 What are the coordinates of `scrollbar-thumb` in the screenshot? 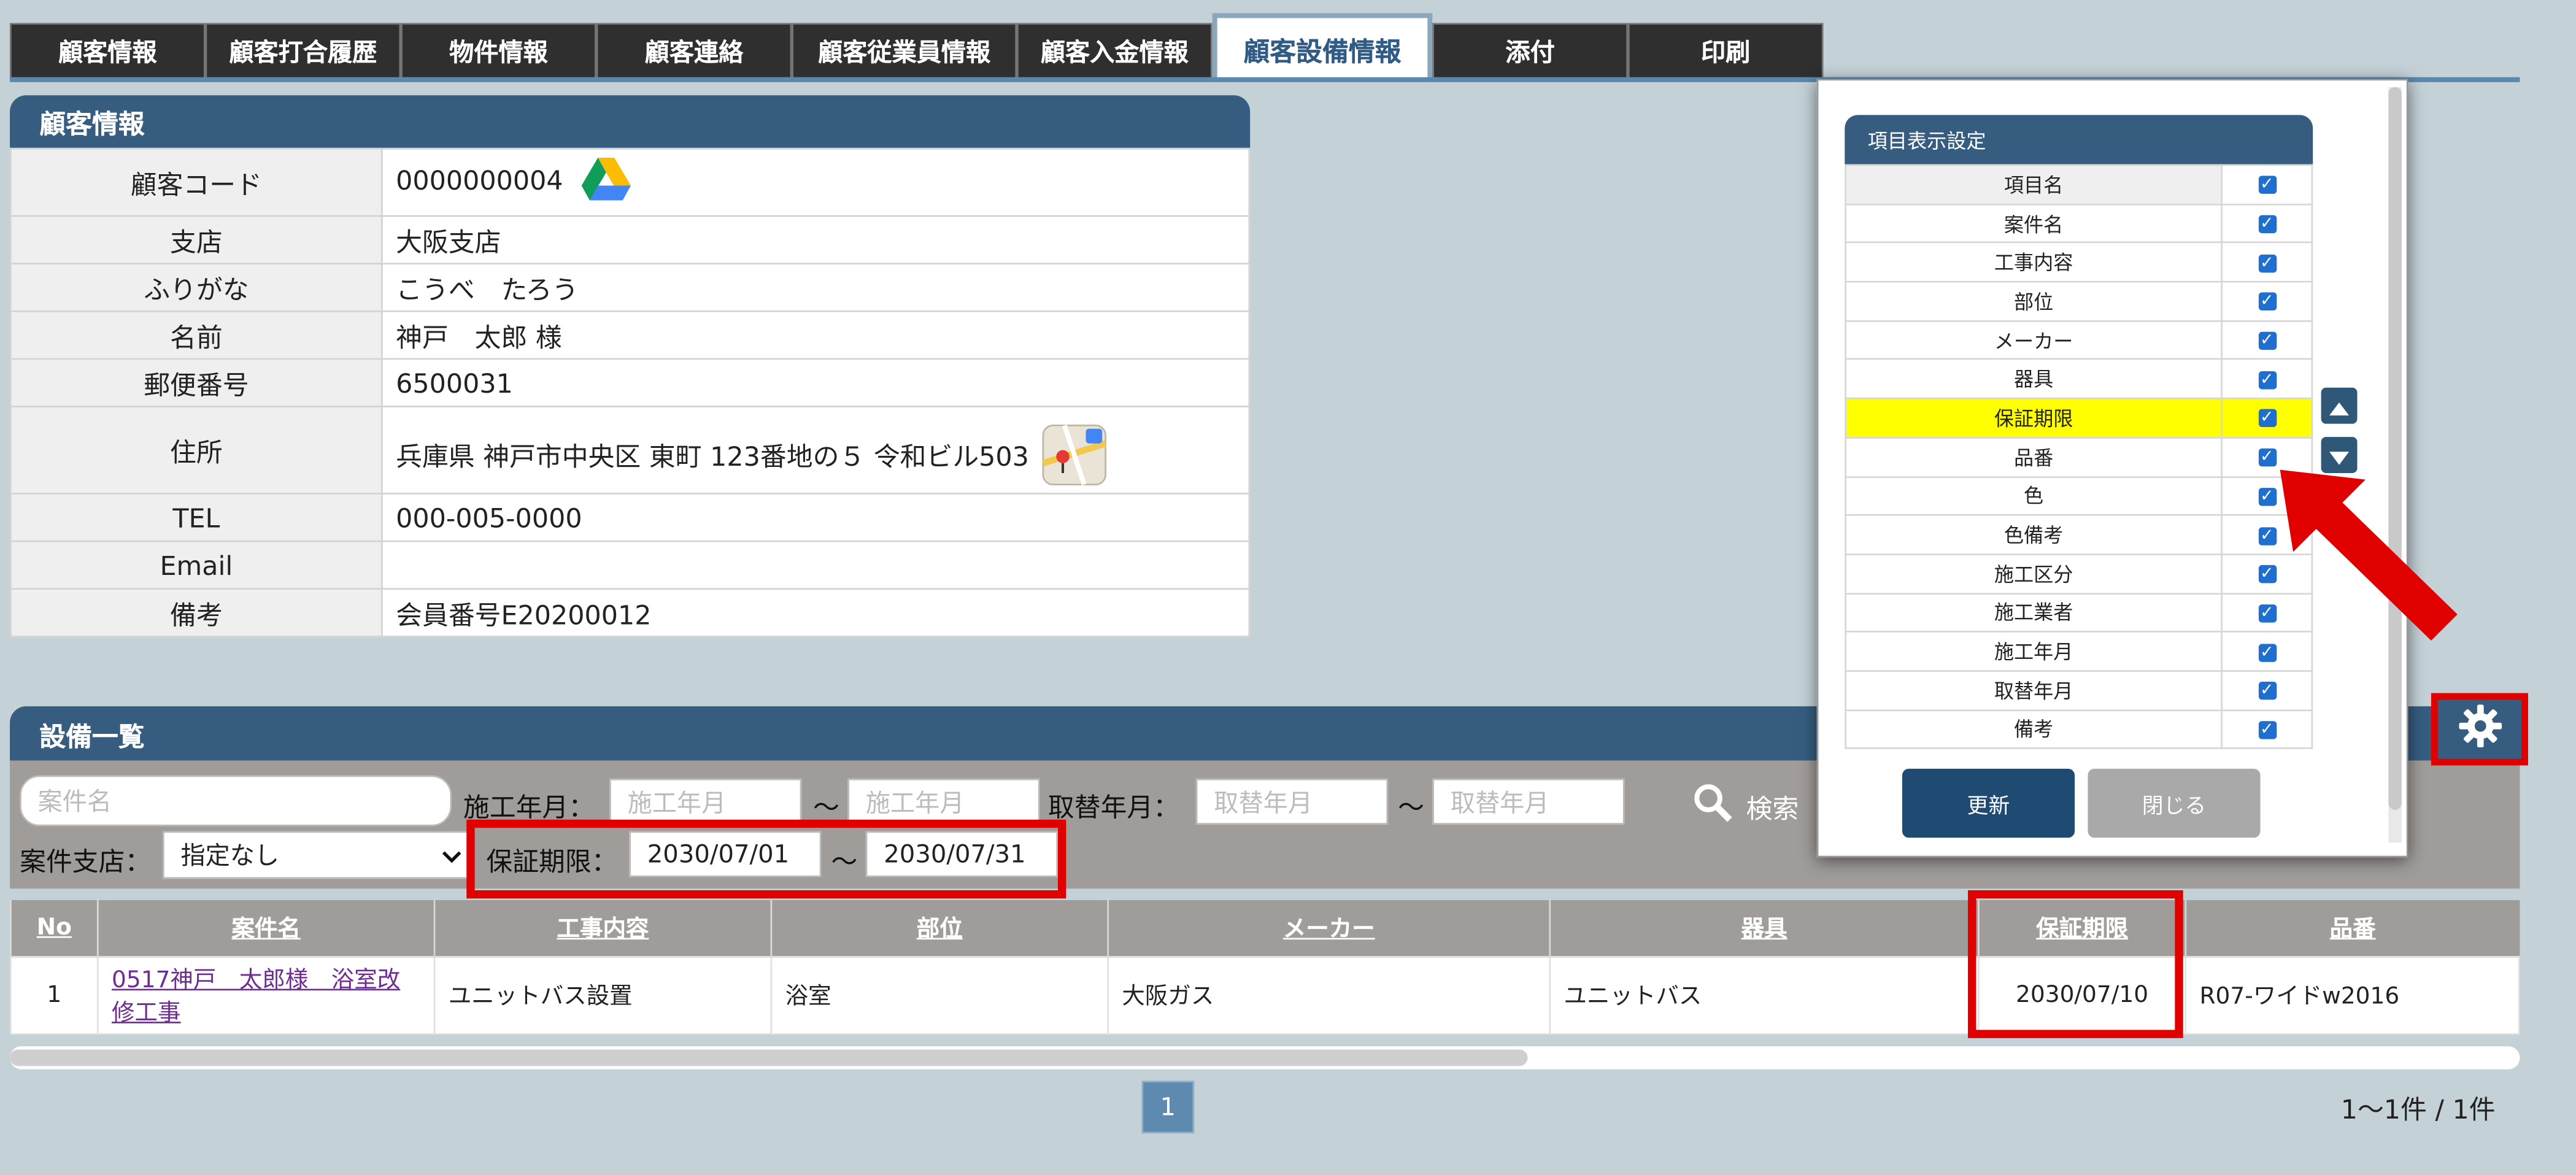 It's located at (769, 1057).